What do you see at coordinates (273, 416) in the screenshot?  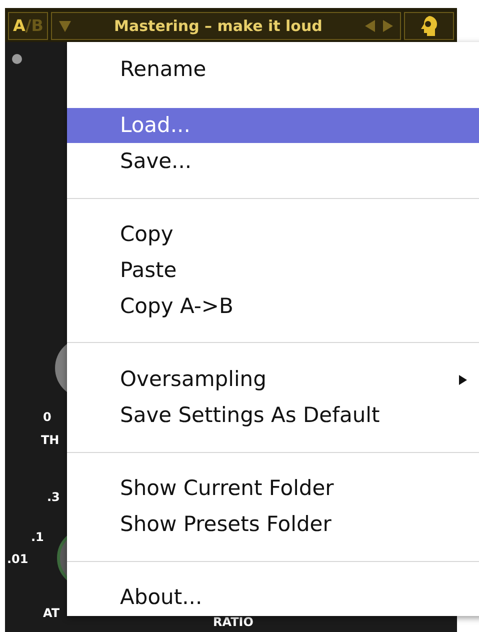 I see `menu-item: Save Settings As Default` at bounding box center [273, 416].